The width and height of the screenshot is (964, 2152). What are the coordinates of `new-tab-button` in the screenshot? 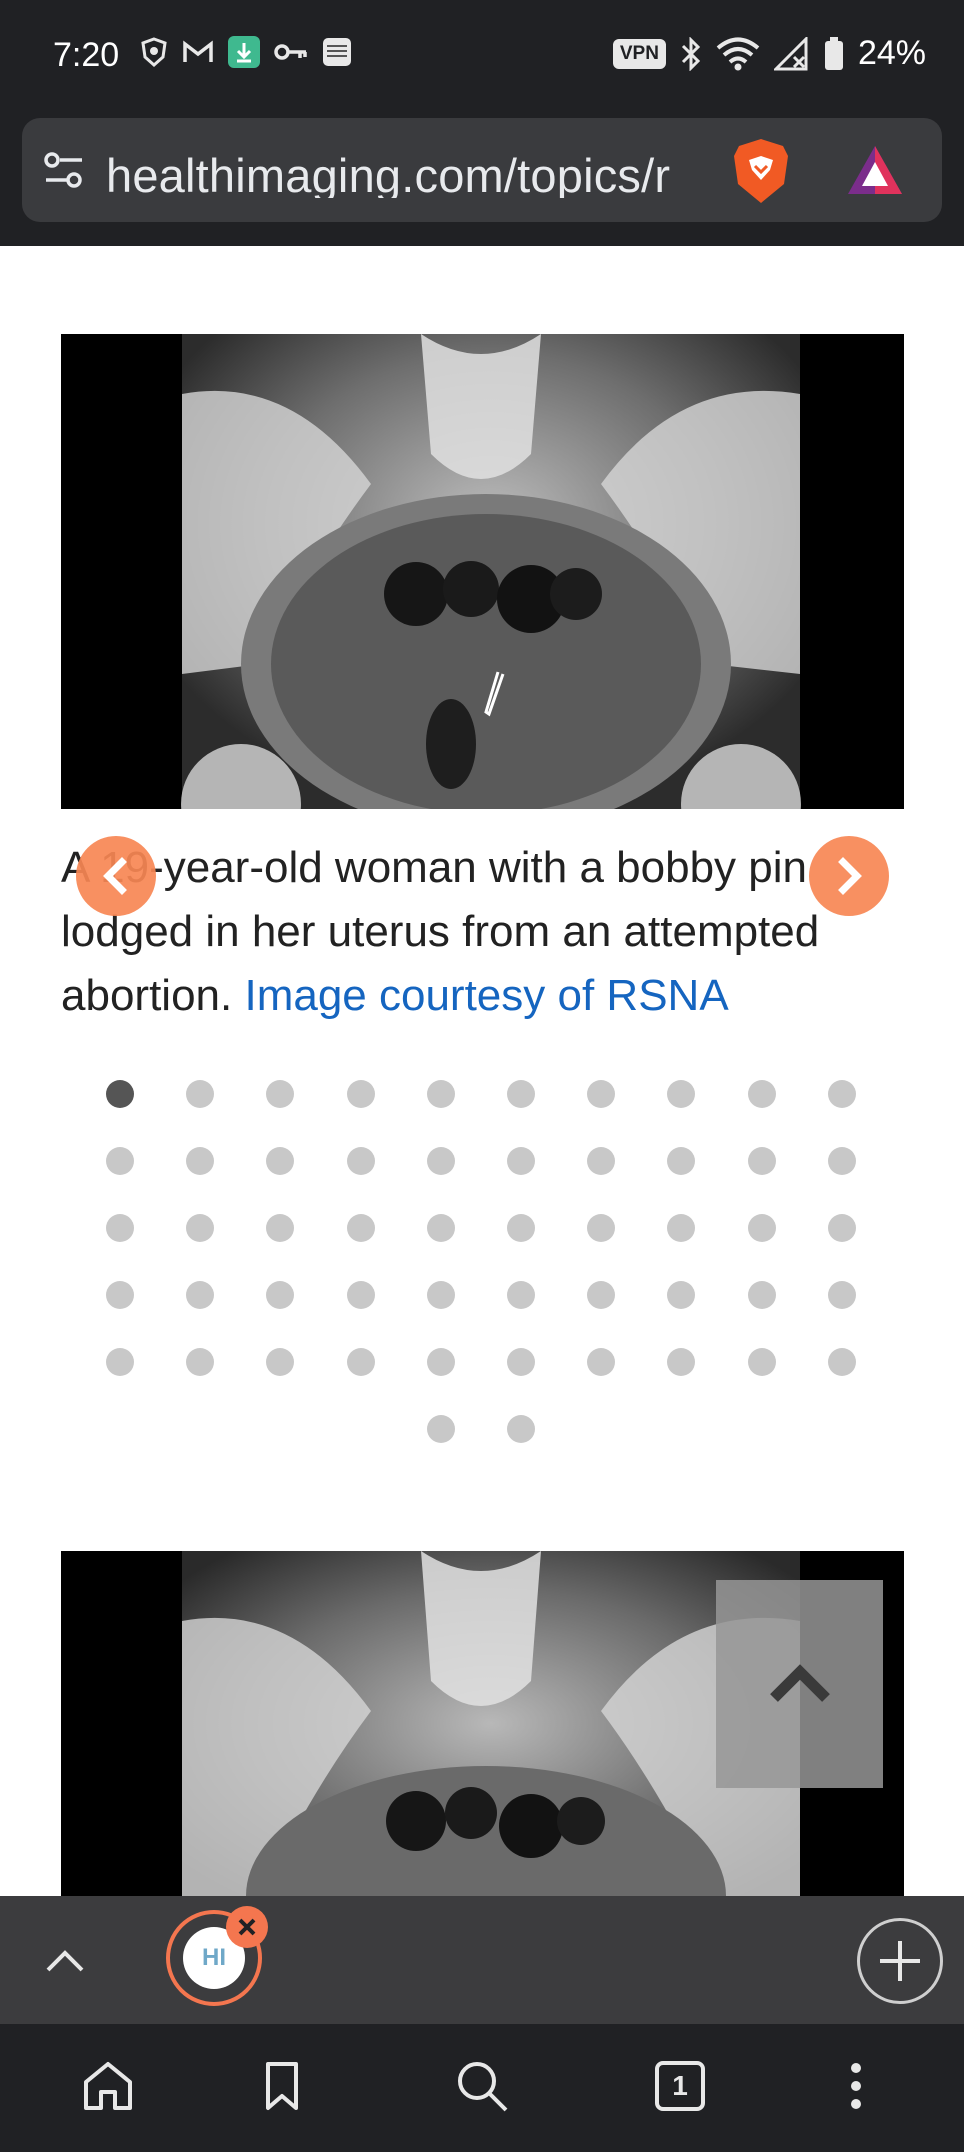 It's located at (900, 1961).